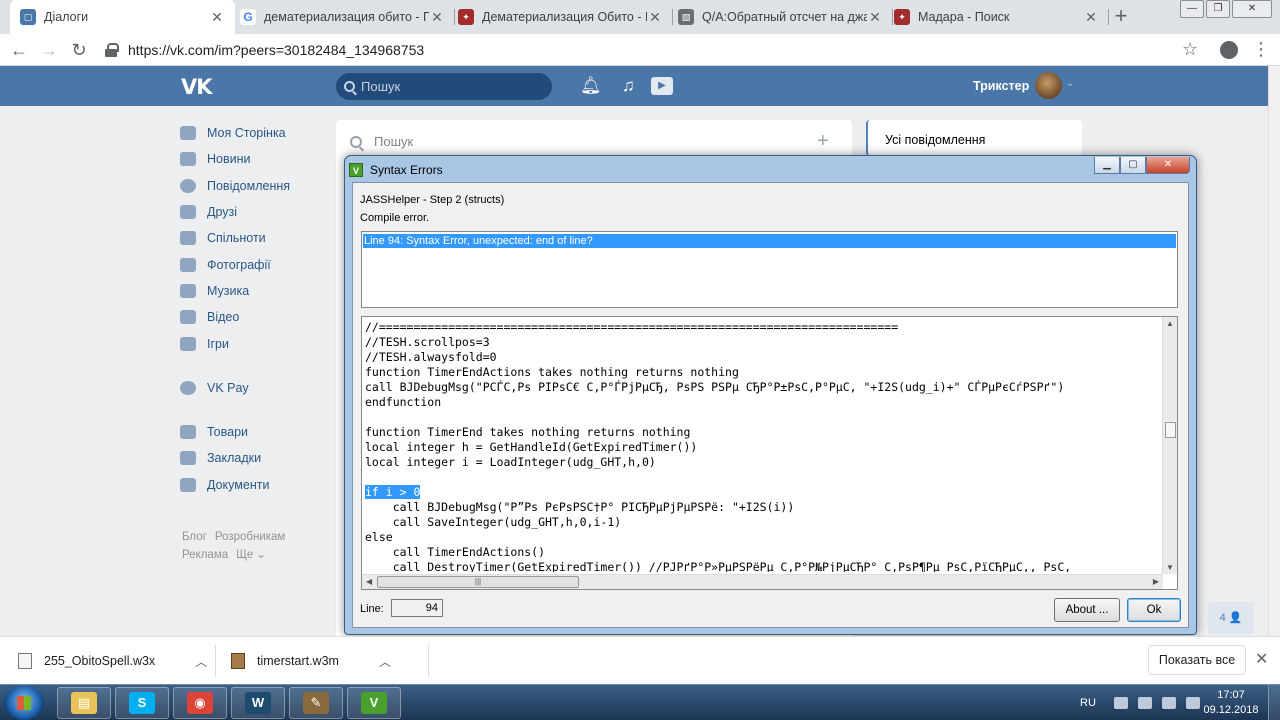  I want to click on browser-tab: ▢ Діалоги ✕, so click(122, 17).